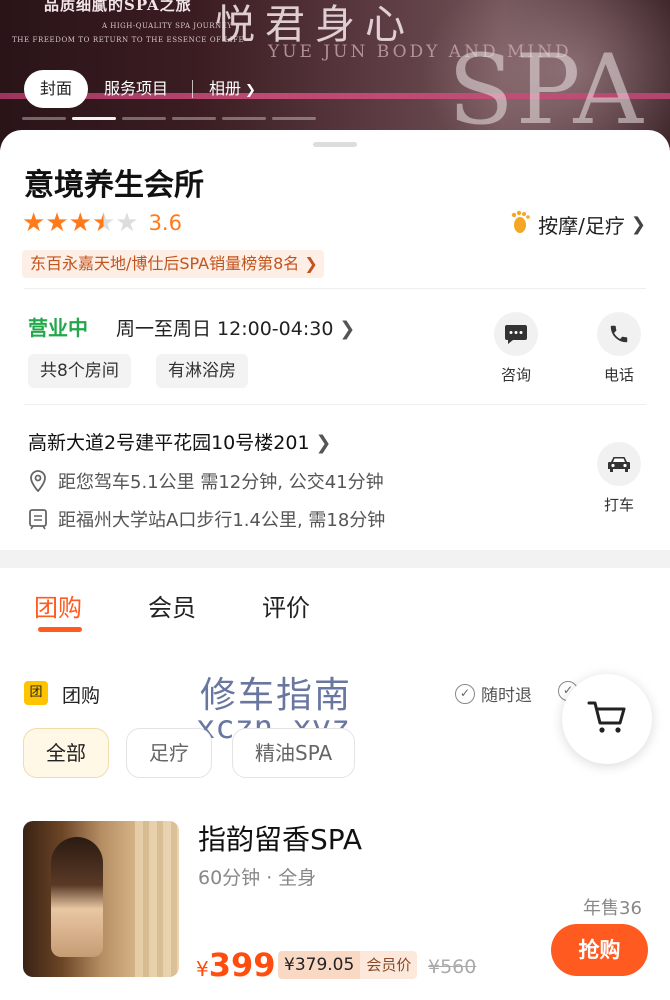  Describe the element at coordinates (157, 899) in the screenshot. I see `deal-image-curtain` at that location.